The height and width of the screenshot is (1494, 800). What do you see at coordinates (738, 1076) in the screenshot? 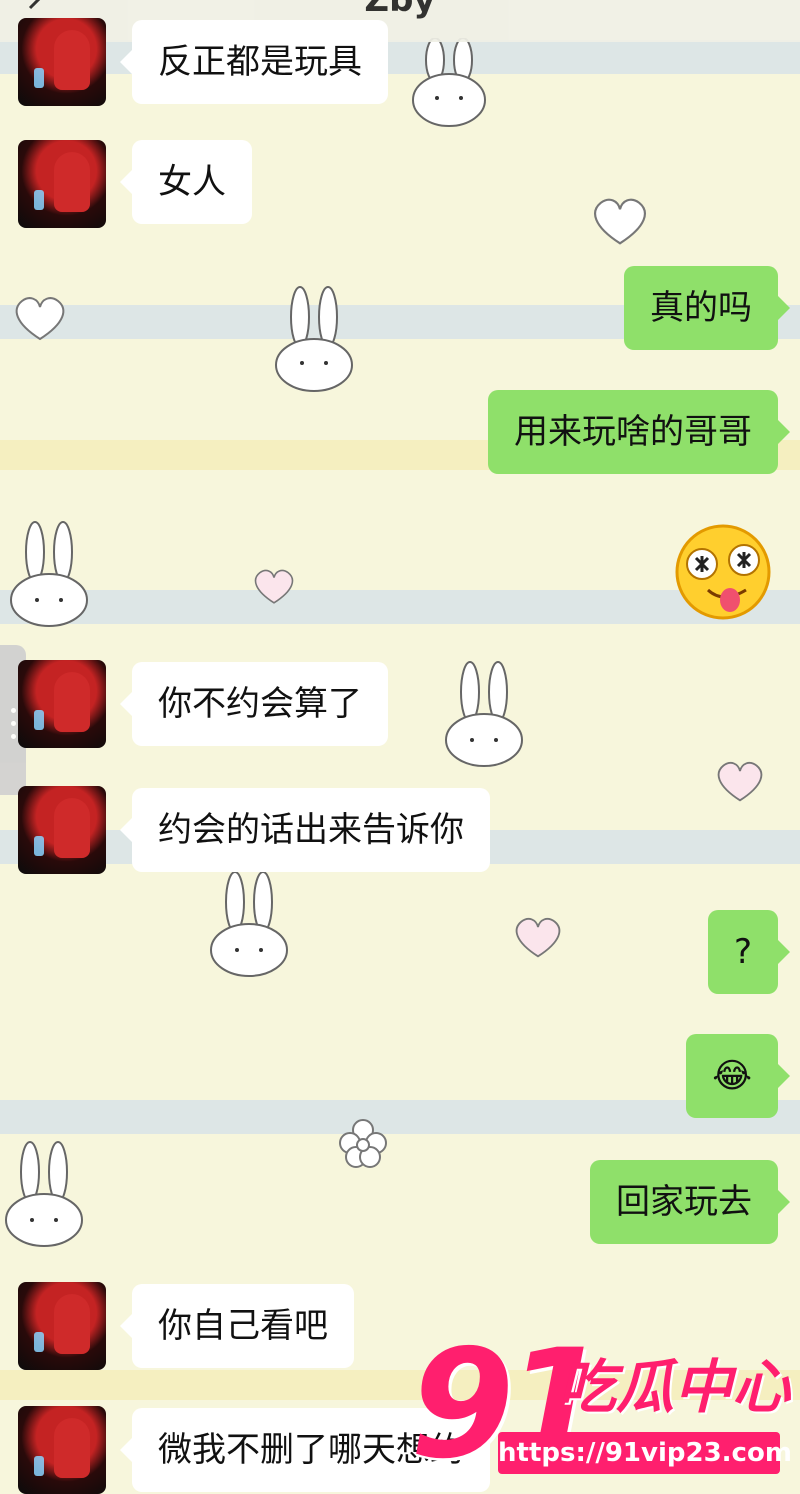
I see `outgoing-message: 😂` at bounding box center [738, 1076].